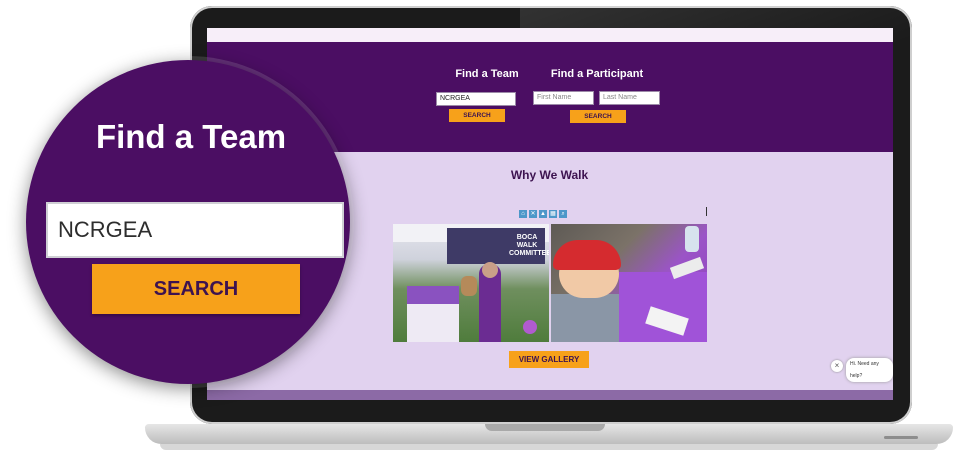  What do you see at coordinates (487, 74) in the screenshot?
I see `find-team-heading: Find a Team` at bounding box center [487, 74].